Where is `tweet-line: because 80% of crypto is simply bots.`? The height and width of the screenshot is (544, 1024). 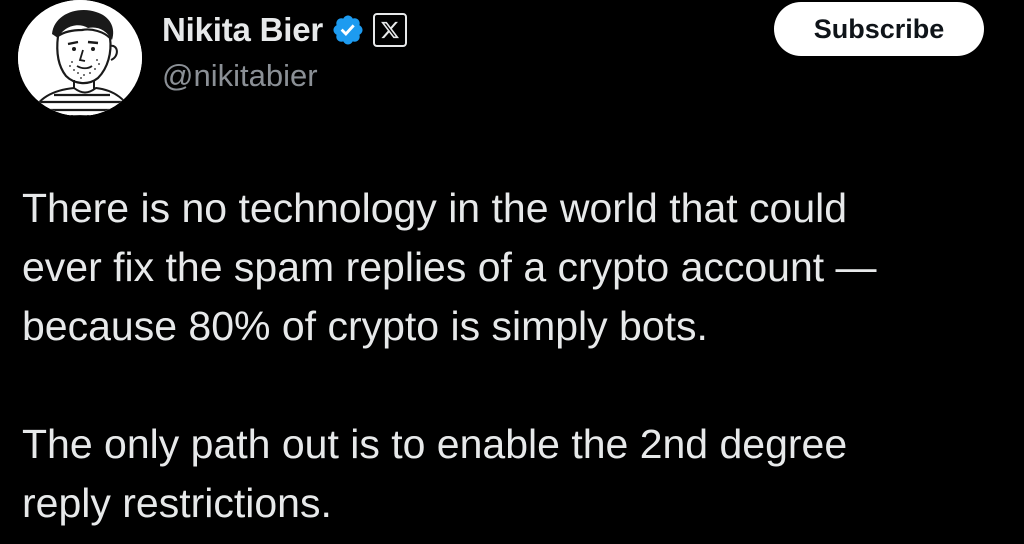
tweet-line: because 80% of crypto is simply bots. is located at coordinates (365, 326).